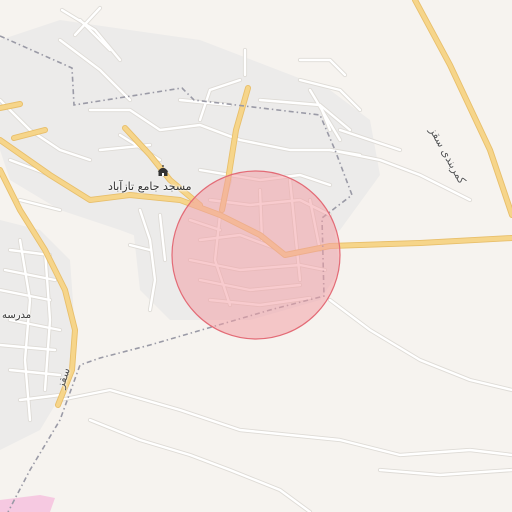 Image resolution: width=512 pixels, height=512 pixels. What do you see at coordinates (27, 503) in the screenshot?
I see `pink-area` at bounding box center [27, 503].